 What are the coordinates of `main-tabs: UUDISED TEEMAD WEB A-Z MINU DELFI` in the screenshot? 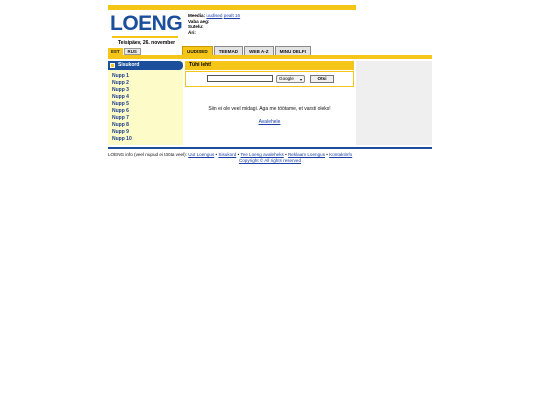 It's located at (246, 50).